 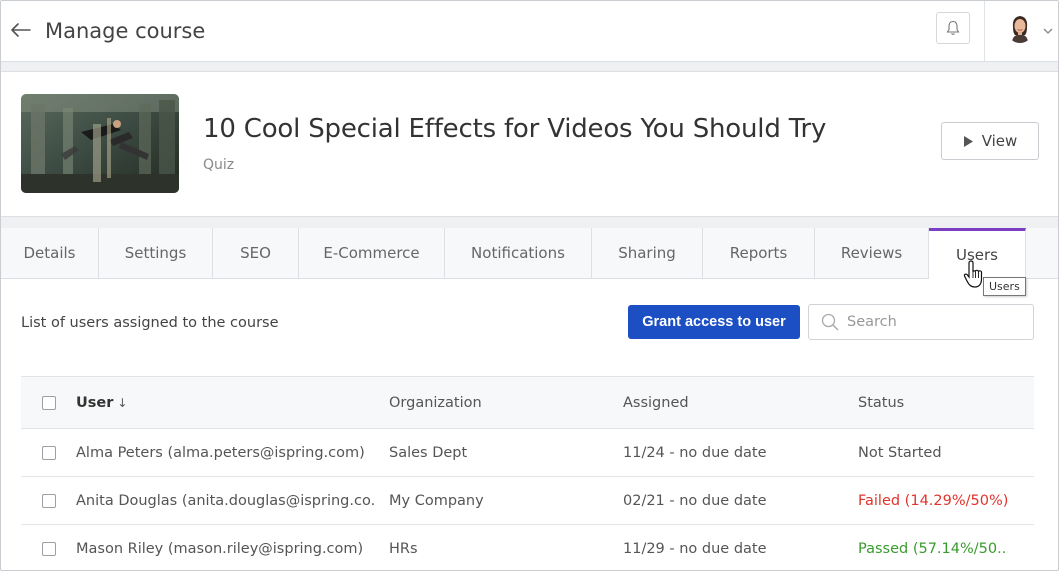 I want to click on column-assigned: Assigned, so click(x=656, y=402).